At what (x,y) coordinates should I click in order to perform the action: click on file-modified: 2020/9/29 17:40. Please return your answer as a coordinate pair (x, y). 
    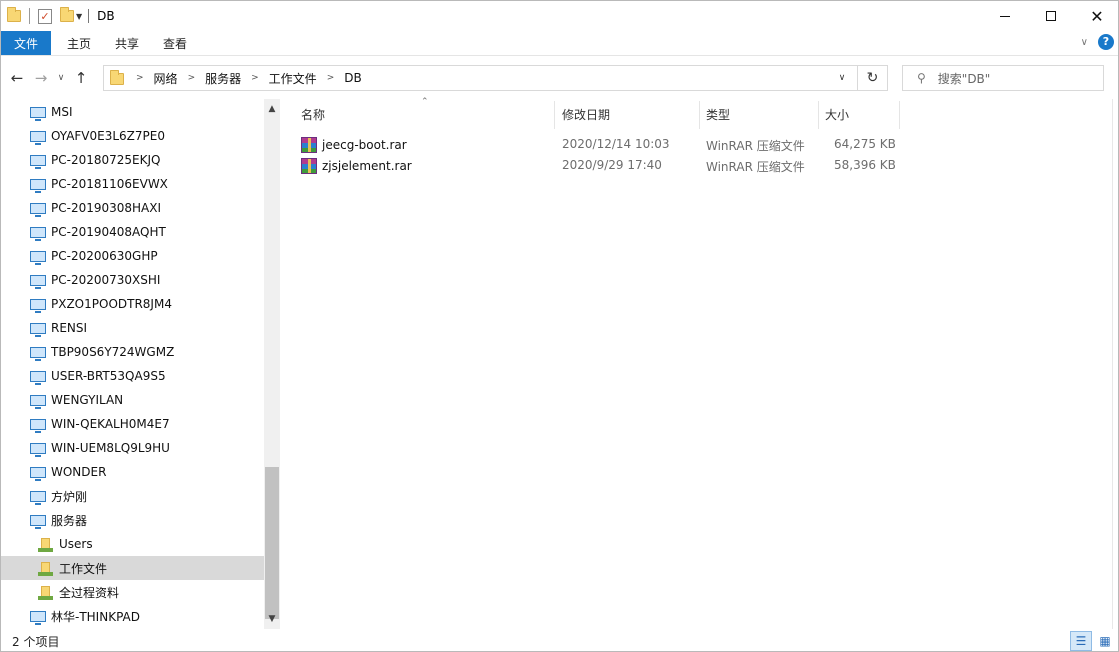
    Looking at the image, I should click on (612, 165).